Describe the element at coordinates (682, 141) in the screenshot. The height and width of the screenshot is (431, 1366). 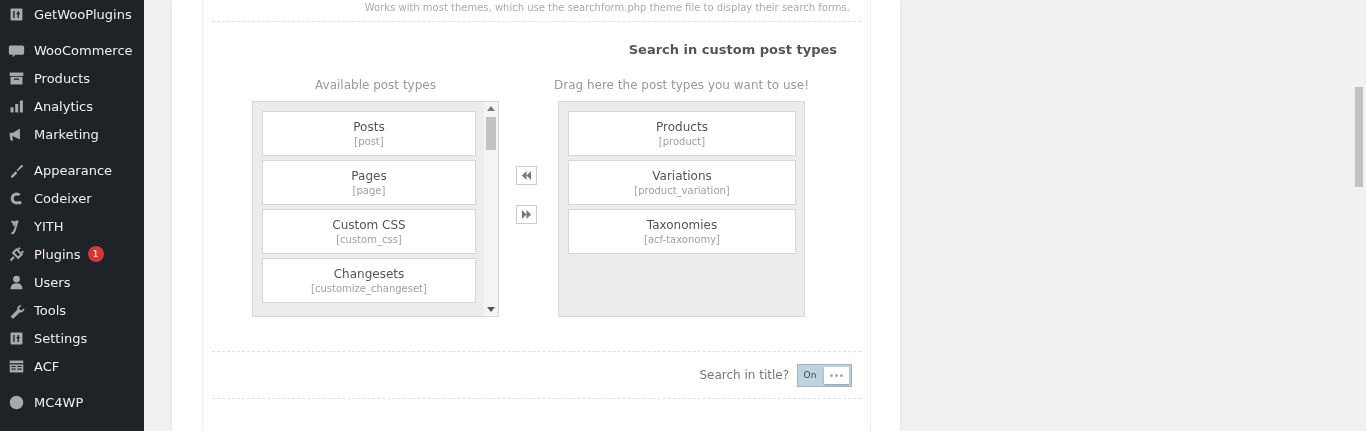
I see `post-type-slug: [product]` at that location.